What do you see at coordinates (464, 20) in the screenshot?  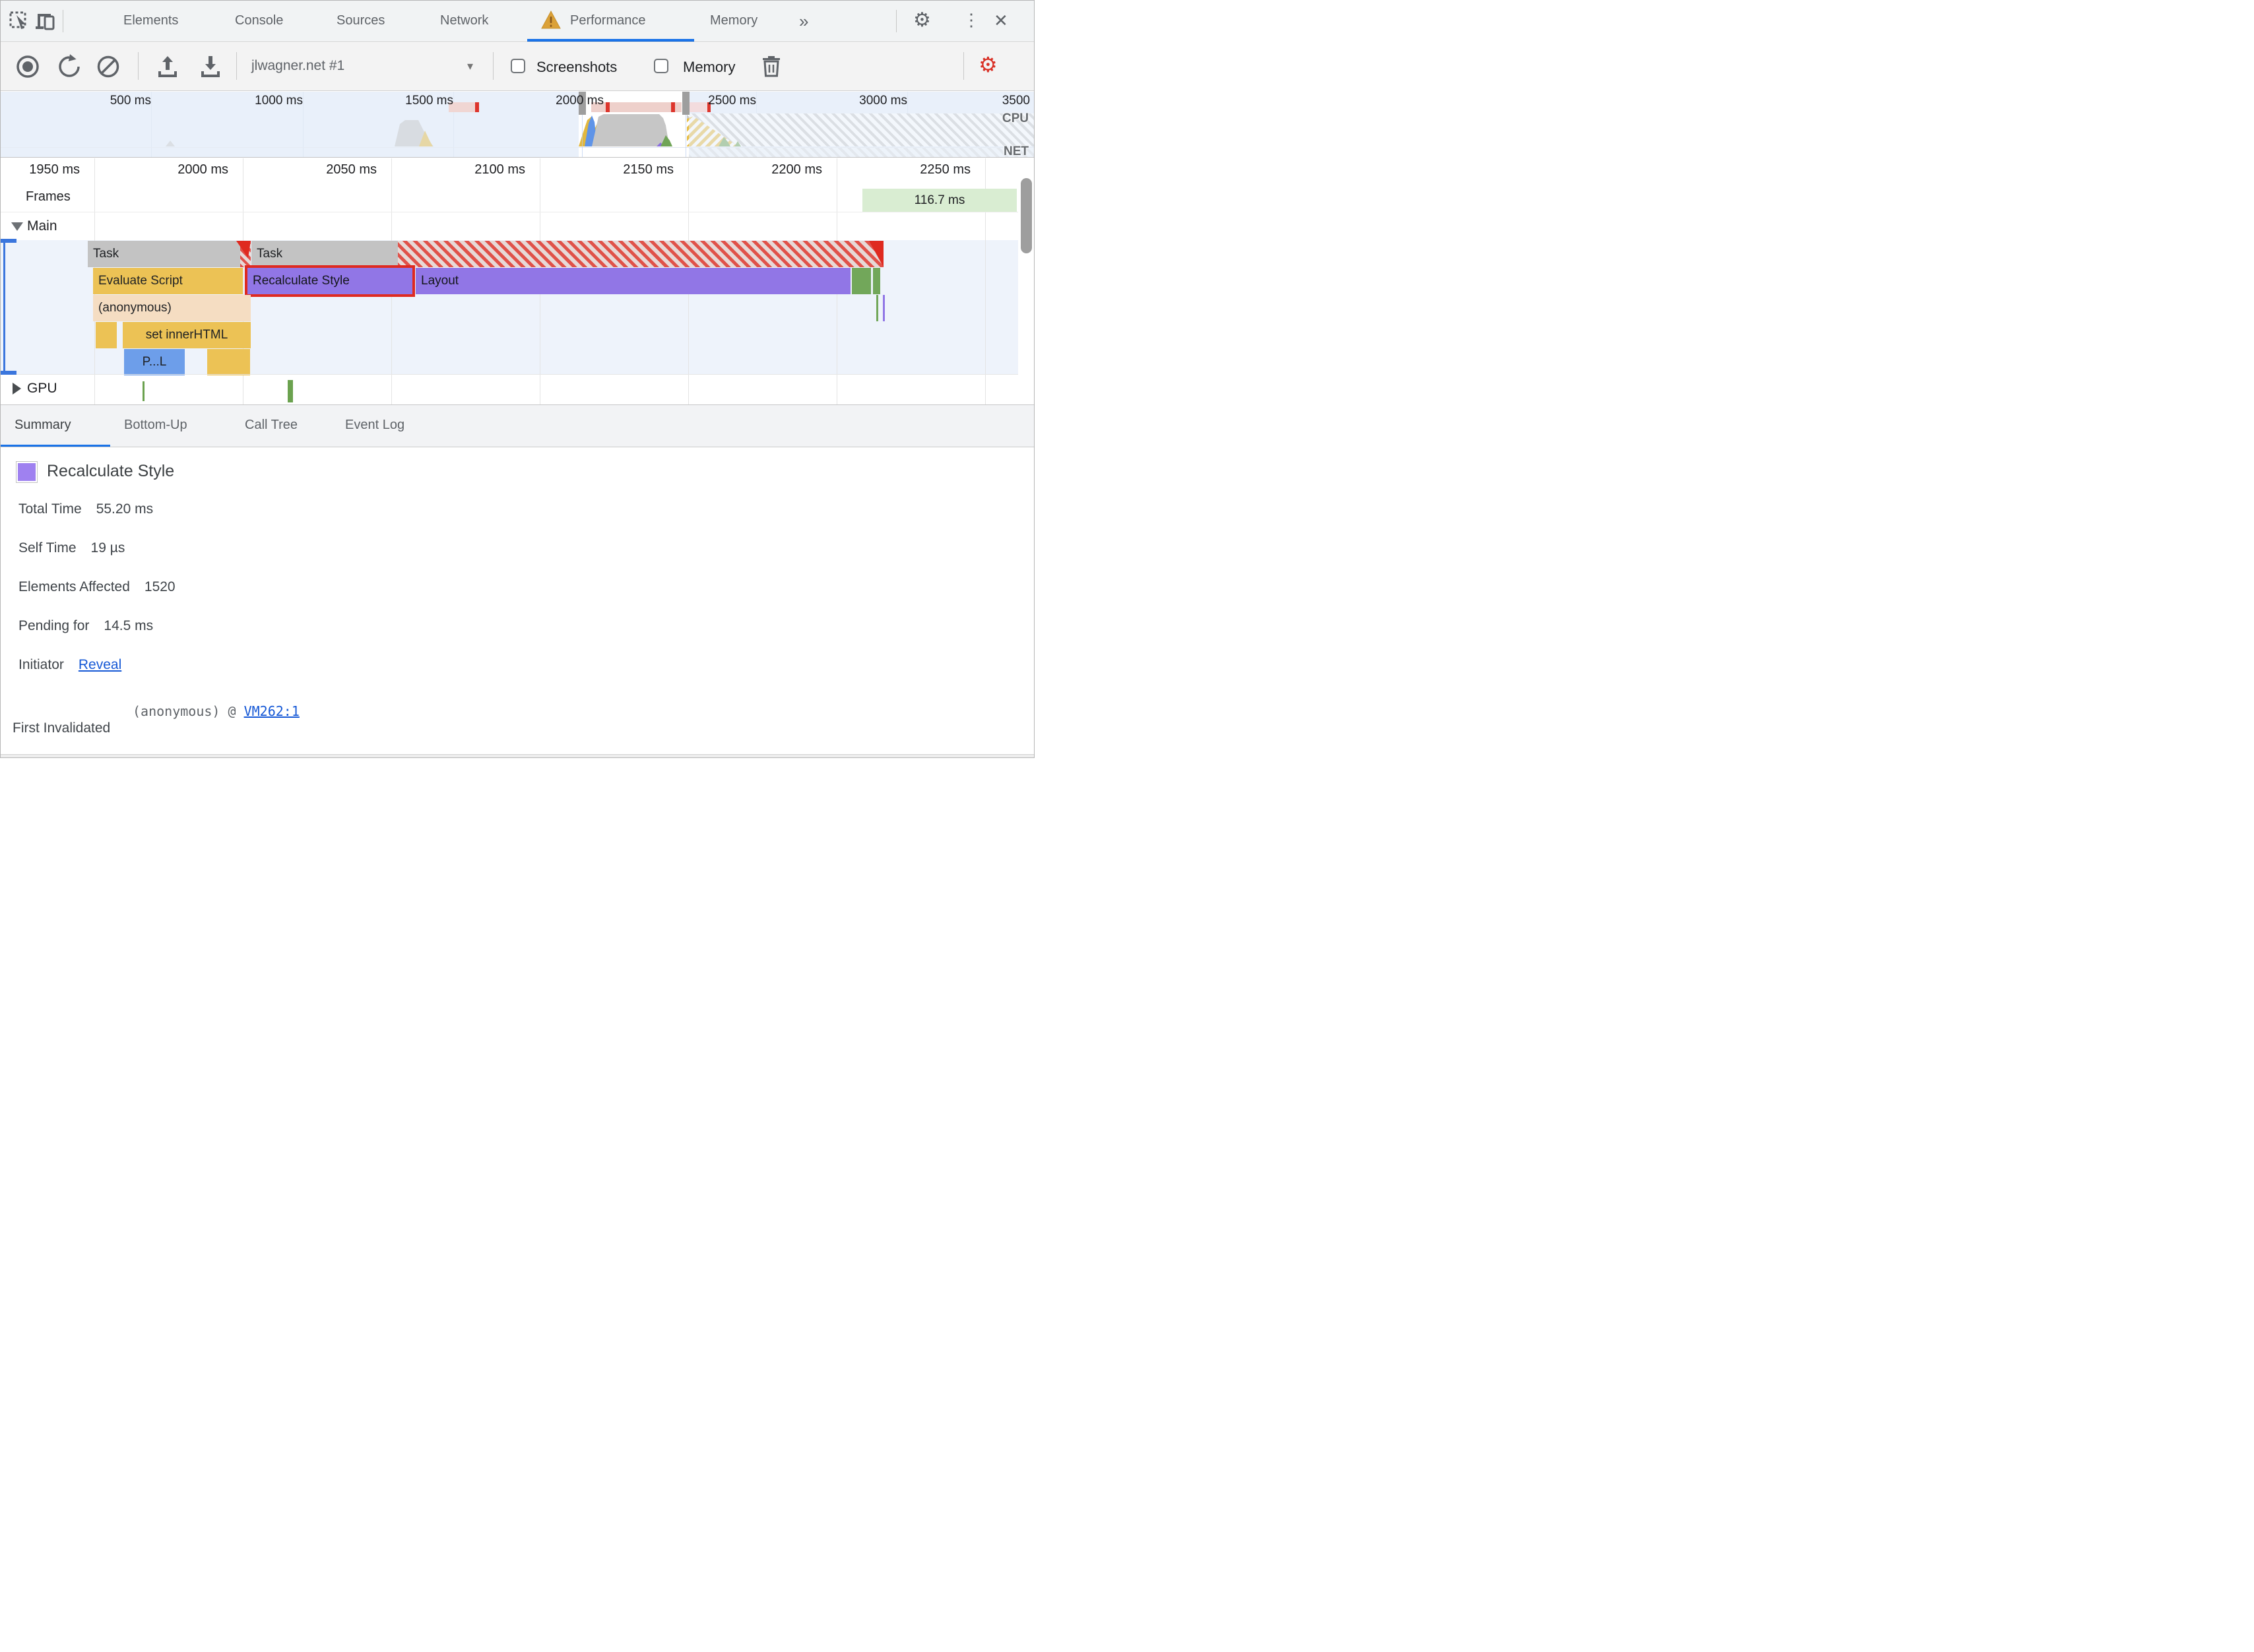 I see `tab-network: Network` at bounding box center [464, 20].